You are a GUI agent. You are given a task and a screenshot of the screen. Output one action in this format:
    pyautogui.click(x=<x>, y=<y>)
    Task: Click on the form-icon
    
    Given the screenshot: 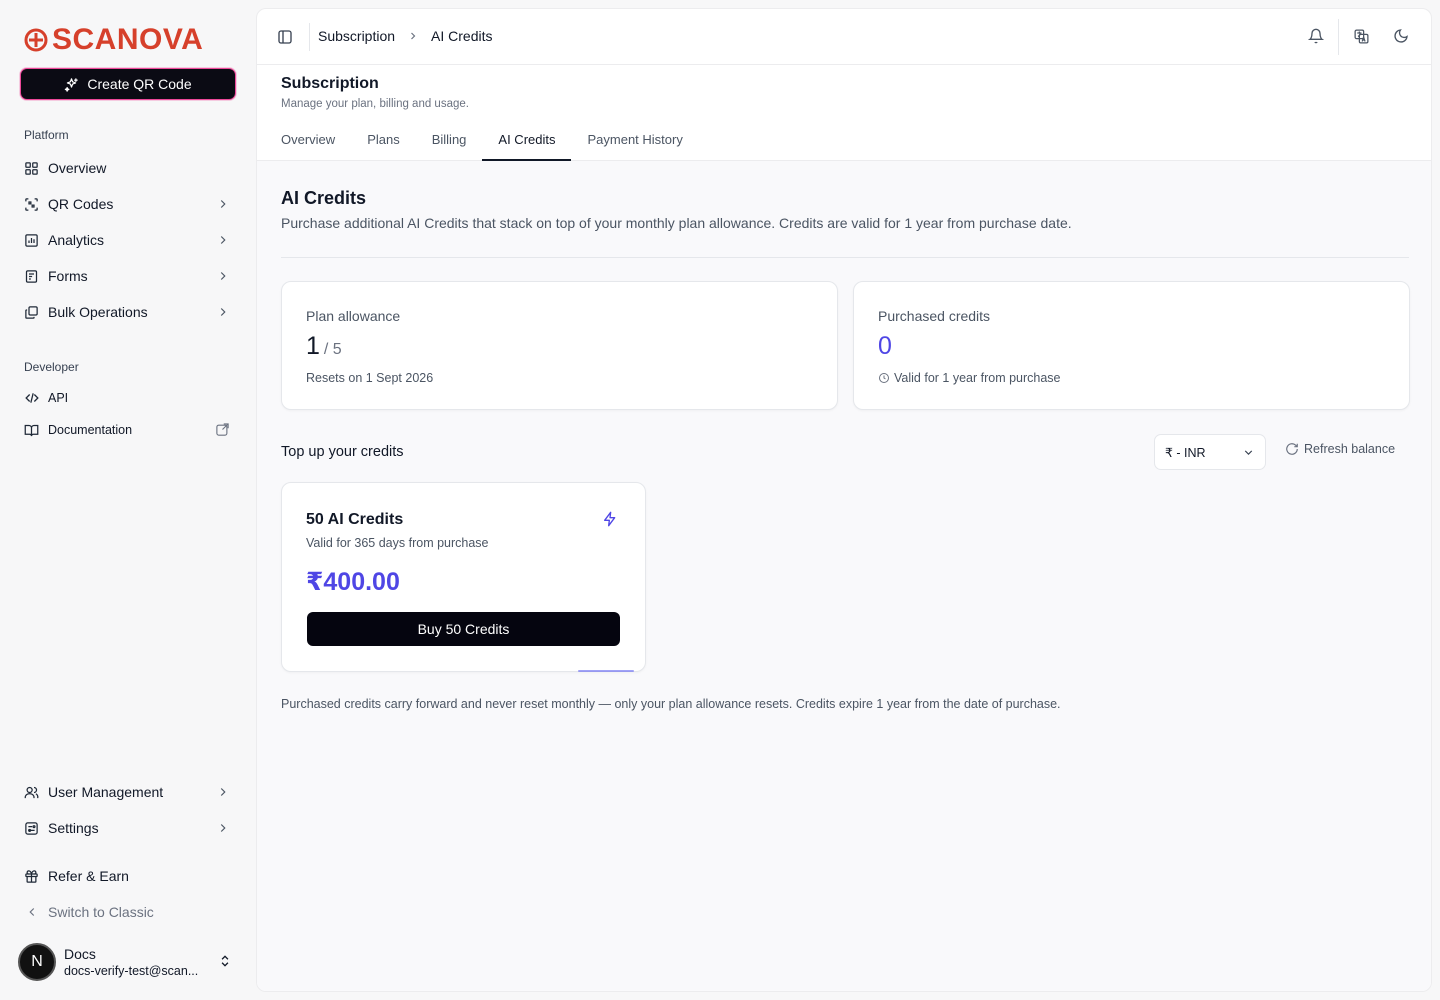 What is the action you would take?
    pyautogui.click(x=31, y=276)
    